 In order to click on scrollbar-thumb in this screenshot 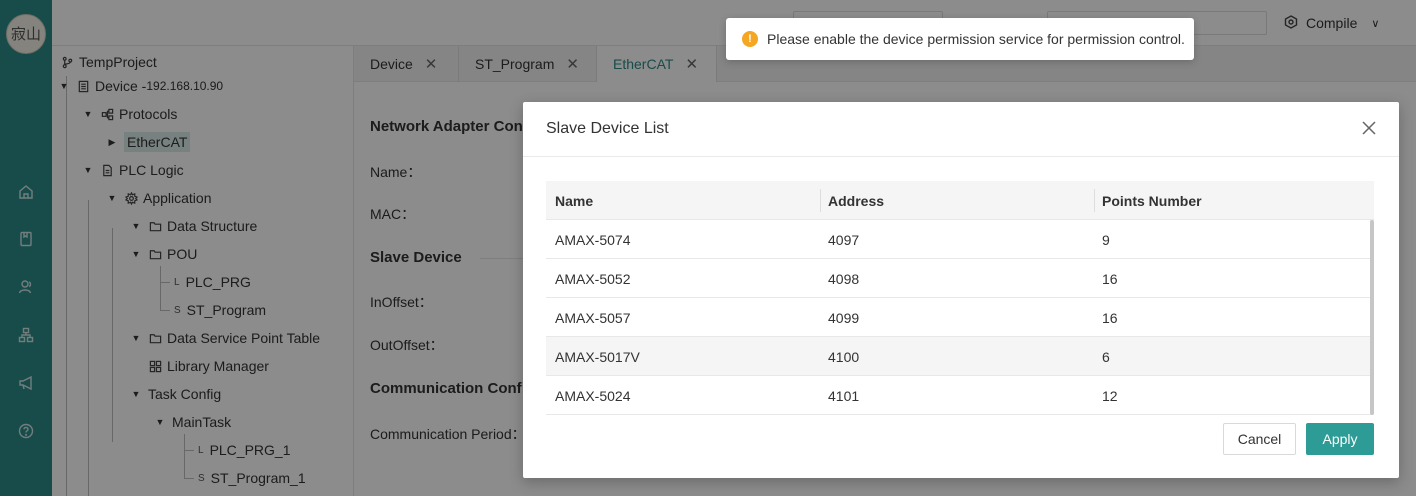, I will do `click(1372, 317)`.